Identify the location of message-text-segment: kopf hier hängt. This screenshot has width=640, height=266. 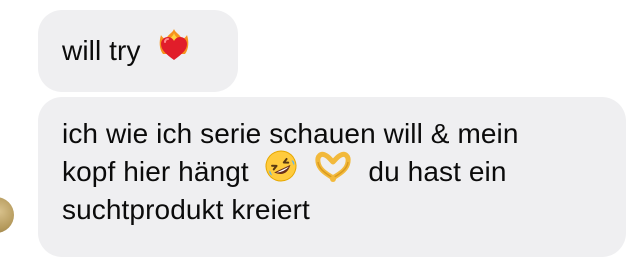
(155, 171).